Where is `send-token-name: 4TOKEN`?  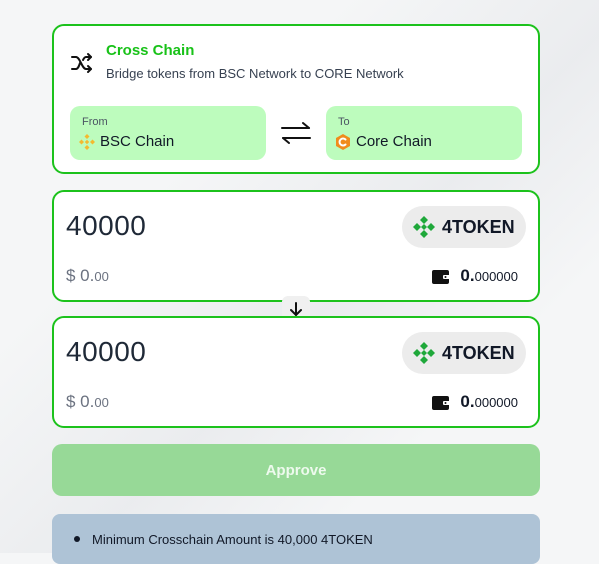
send-token-name: 4TOKEN is located at coordinates (478, 227).